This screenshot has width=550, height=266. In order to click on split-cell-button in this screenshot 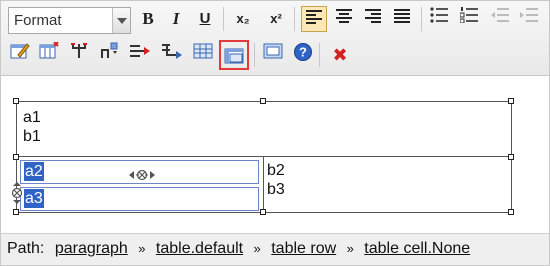, I will do `click(80, 55)`.